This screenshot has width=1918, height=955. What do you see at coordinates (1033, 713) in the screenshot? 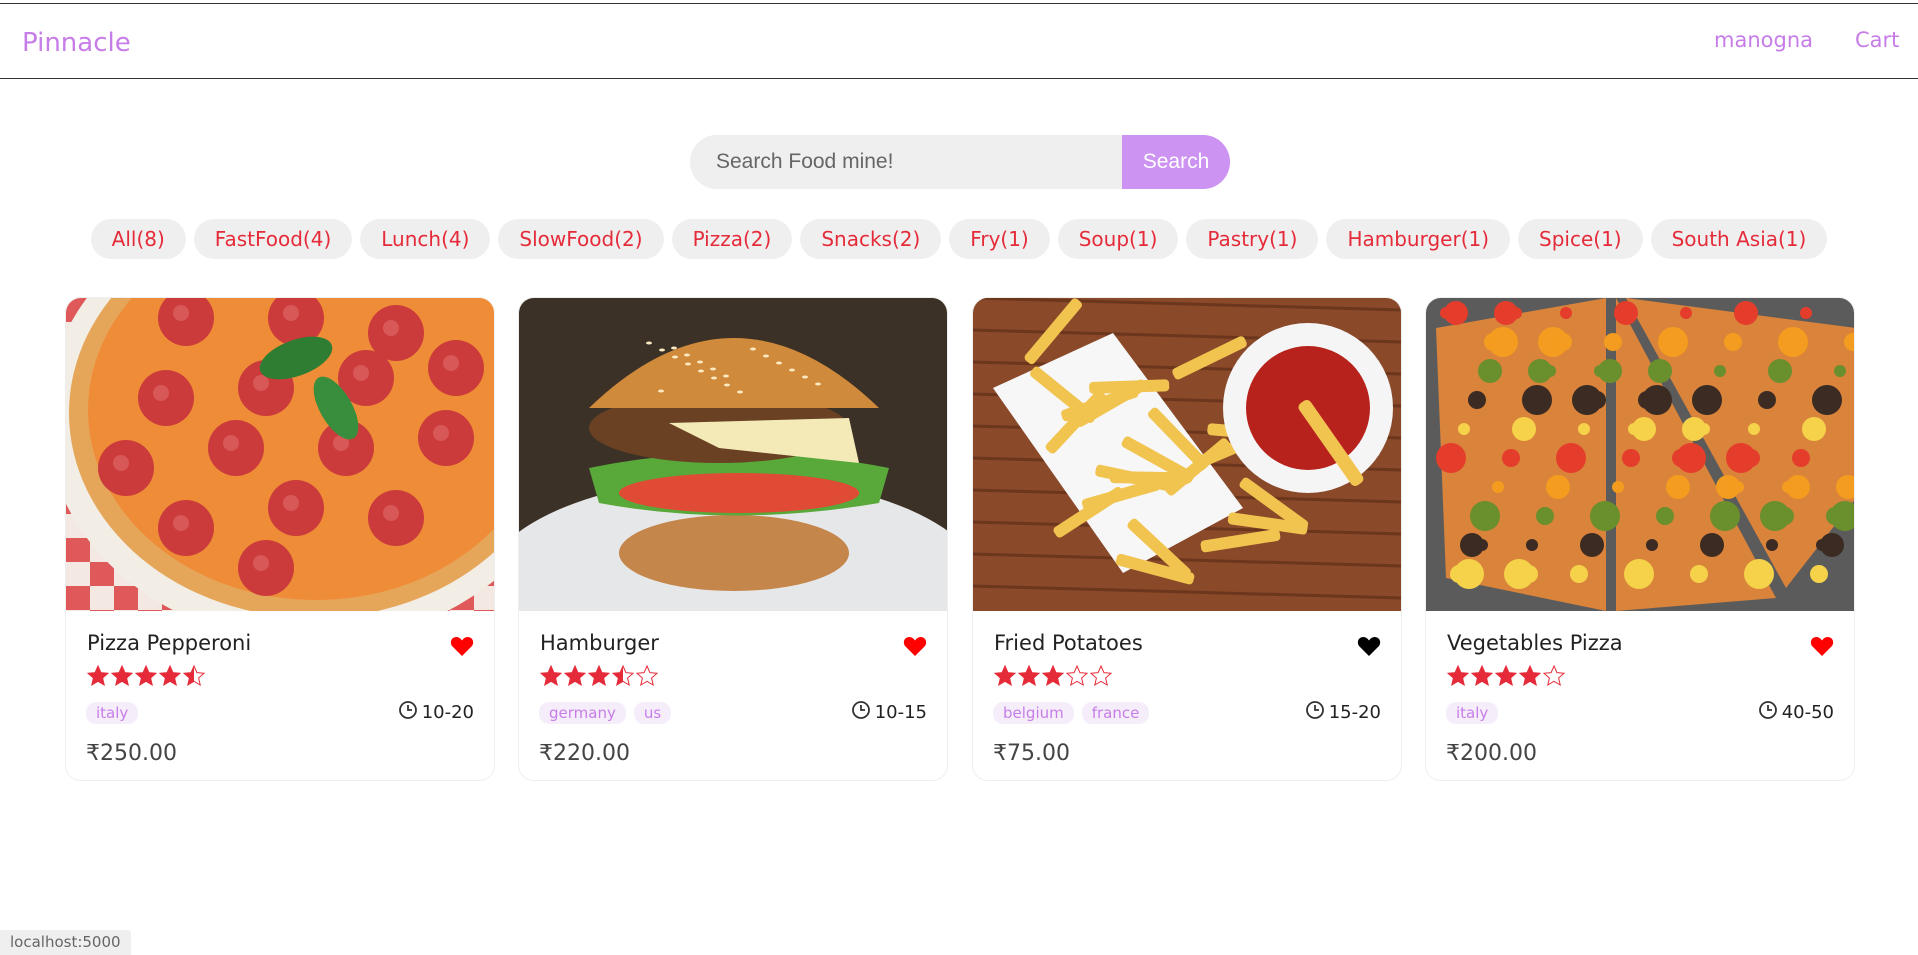
I see `origin-tag: belgium` at bounding box center [1033, 713].